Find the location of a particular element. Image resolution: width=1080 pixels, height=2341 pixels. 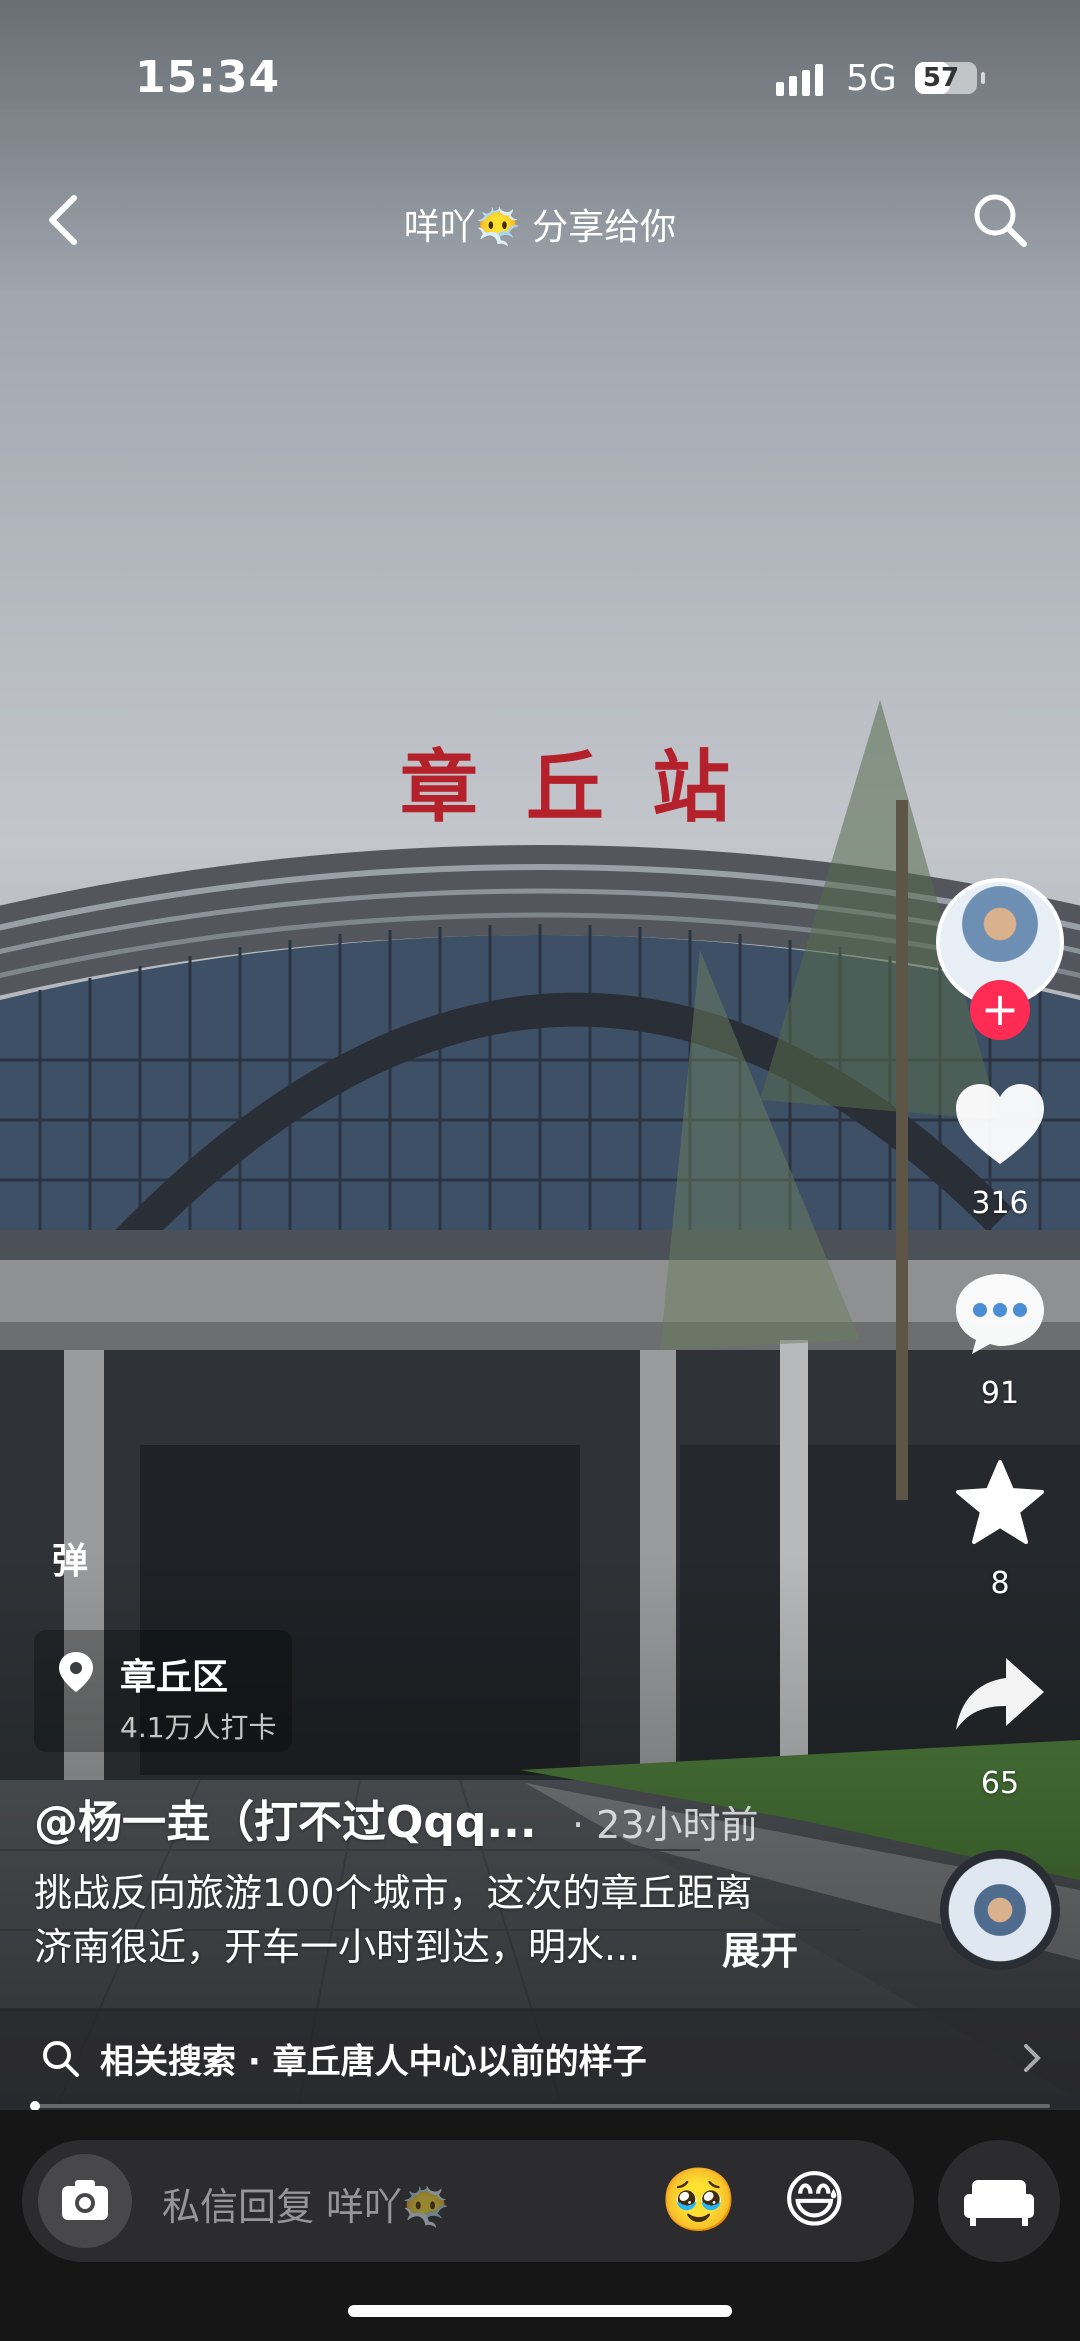

battery-percent: 57 is located at coordinates (941, 78).